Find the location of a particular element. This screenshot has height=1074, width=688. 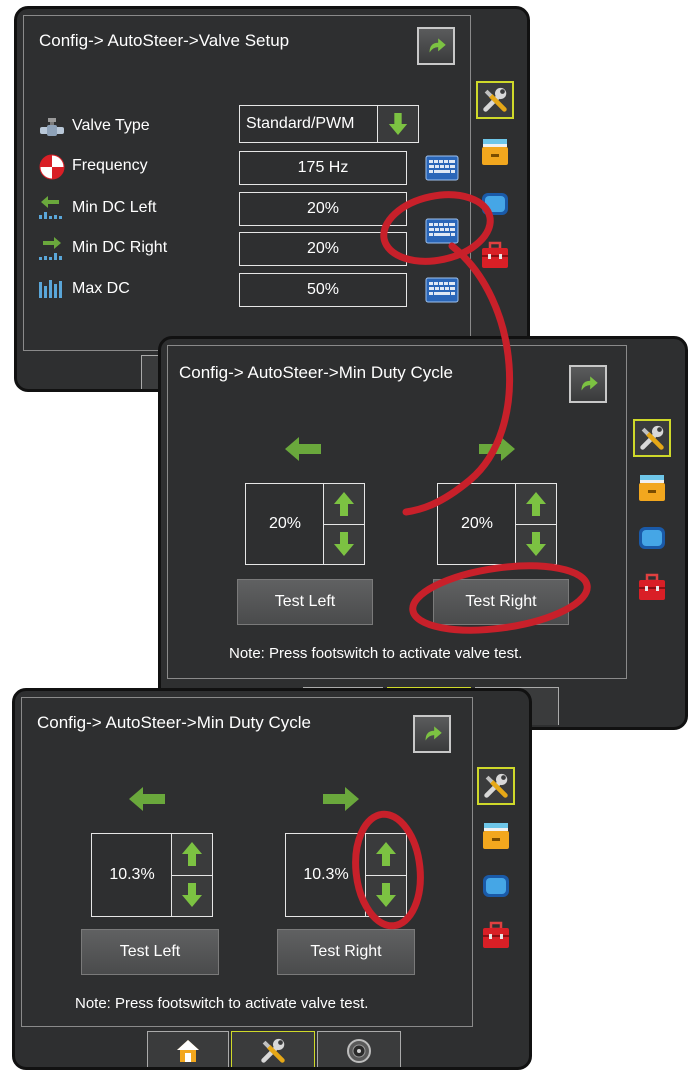

stepper-highlight is located at coordinates (388, 870).